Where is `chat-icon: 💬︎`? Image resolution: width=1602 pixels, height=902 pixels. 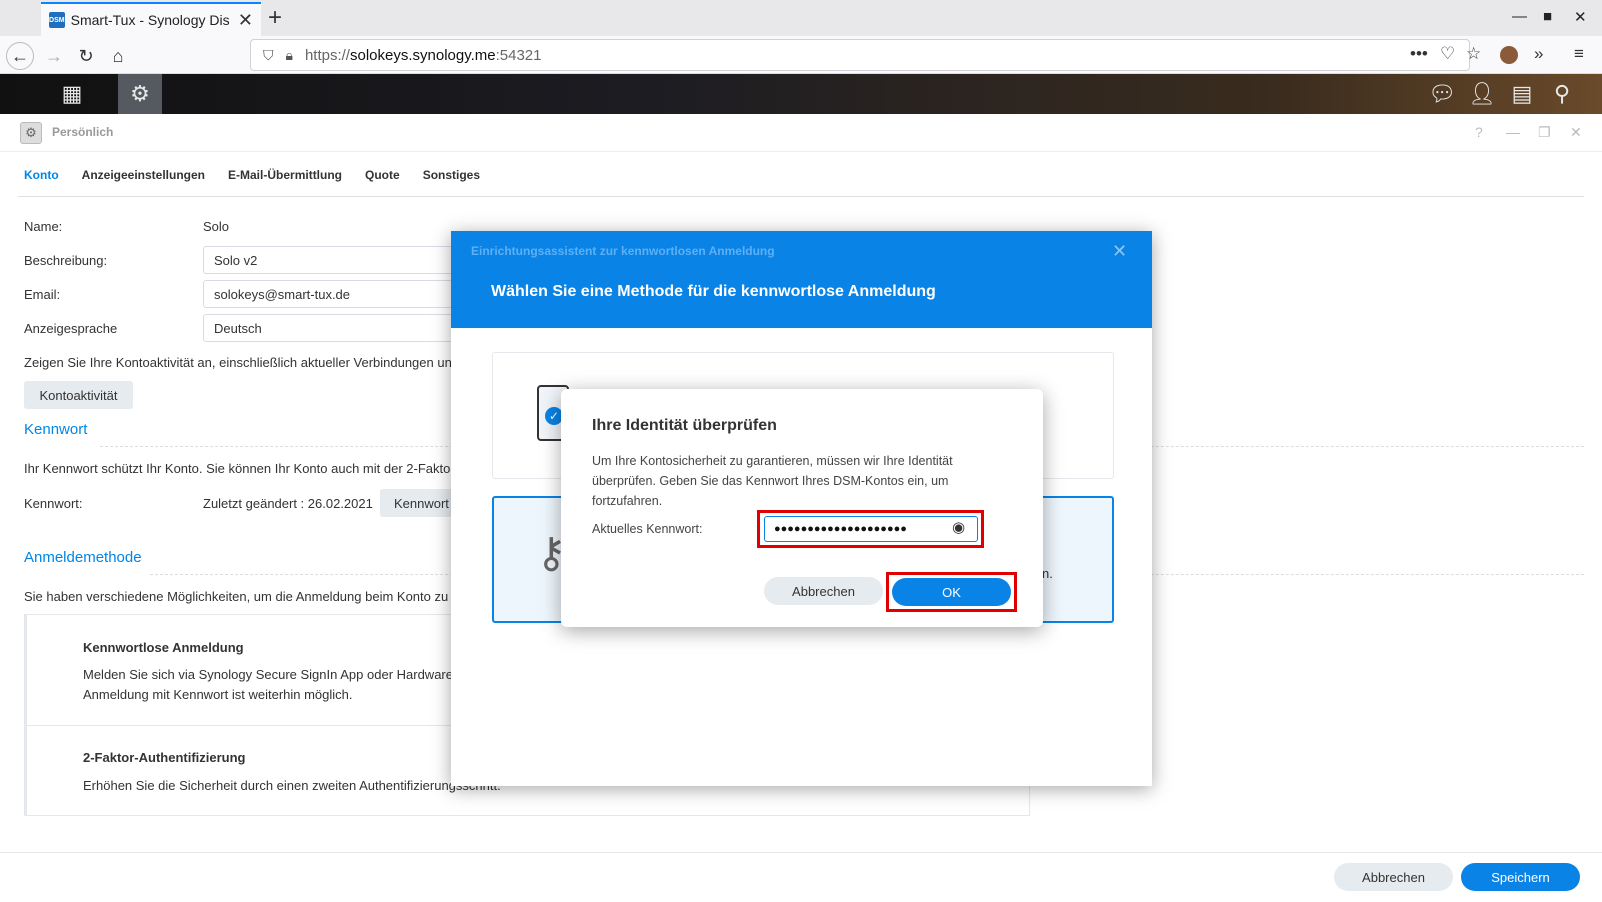 chat-icon: 💬︎ is located at coordinates (1442, 94).